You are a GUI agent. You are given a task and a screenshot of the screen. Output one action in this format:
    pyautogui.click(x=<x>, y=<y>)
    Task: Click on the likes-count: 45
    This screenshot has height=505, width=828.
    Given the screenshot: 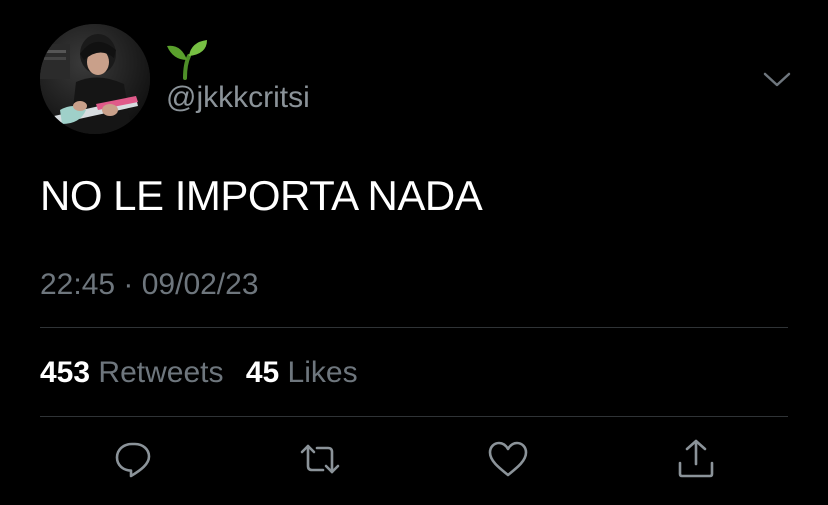 What is the action you would take?
    pyautogui.click(x=262, y=372)
    